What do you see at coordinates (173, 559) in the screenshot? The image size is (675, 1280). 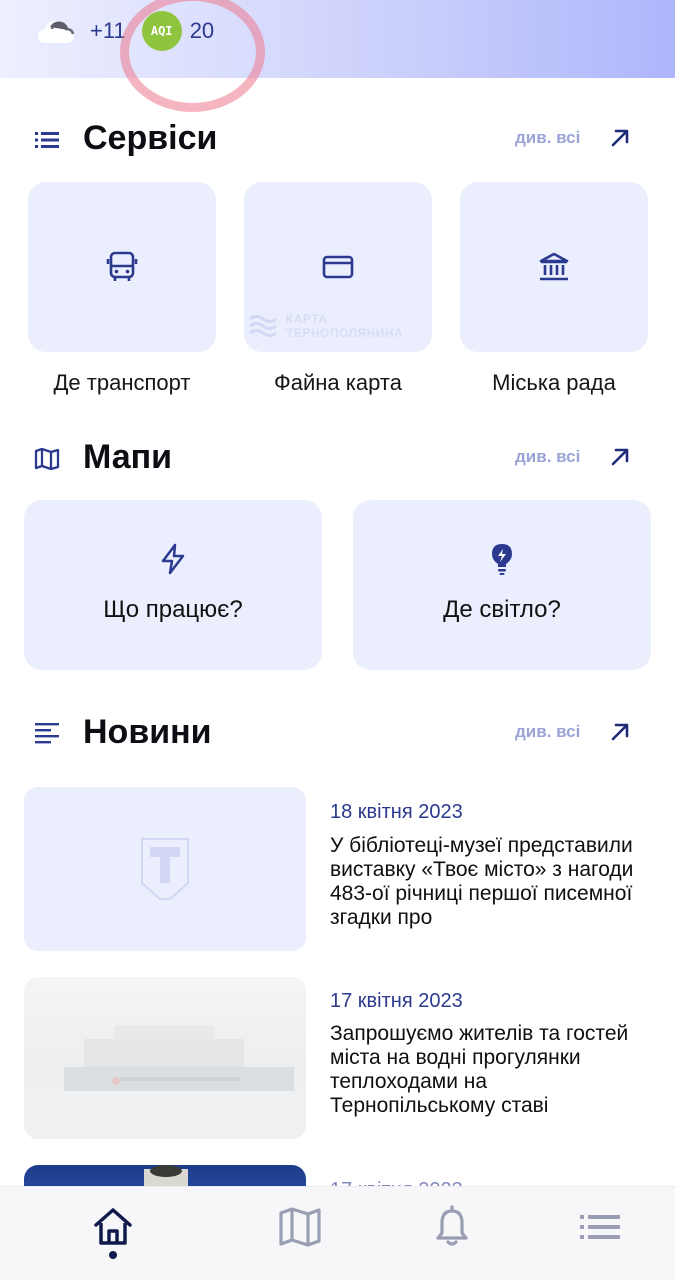 I see `lightning-icon` at bounding box center [173, 559].